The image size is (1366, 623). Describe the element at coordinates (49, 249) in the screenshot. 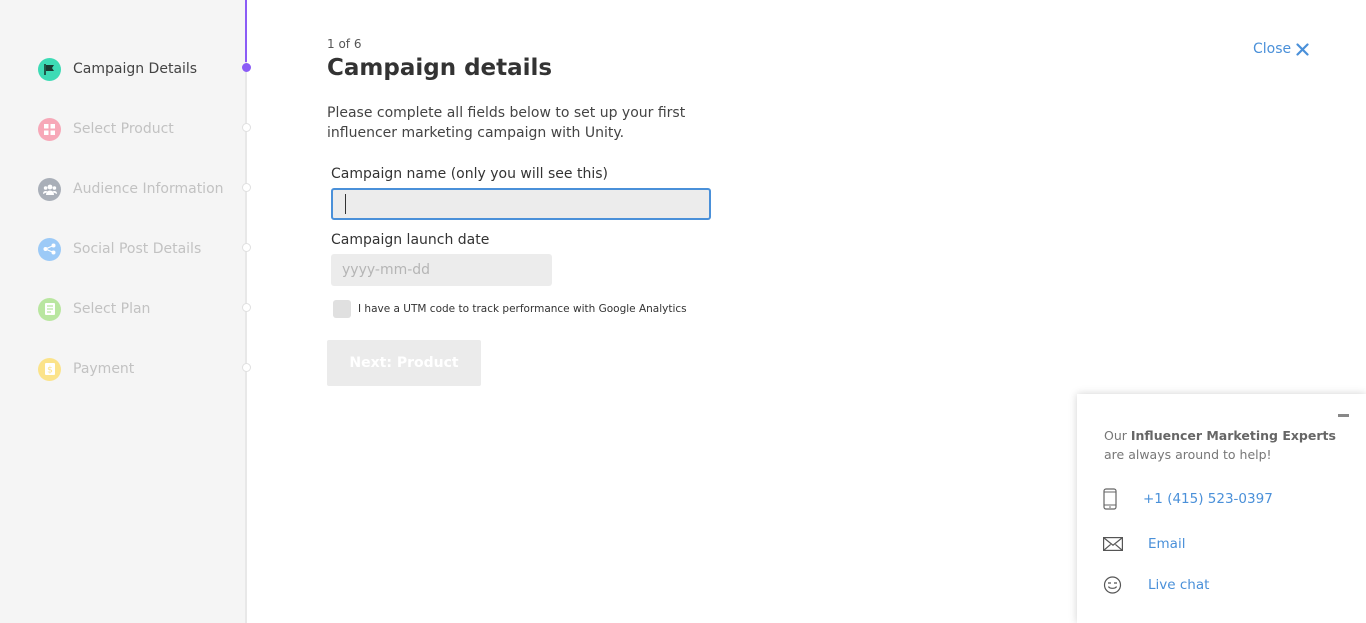

I see `share-icon` at that location.